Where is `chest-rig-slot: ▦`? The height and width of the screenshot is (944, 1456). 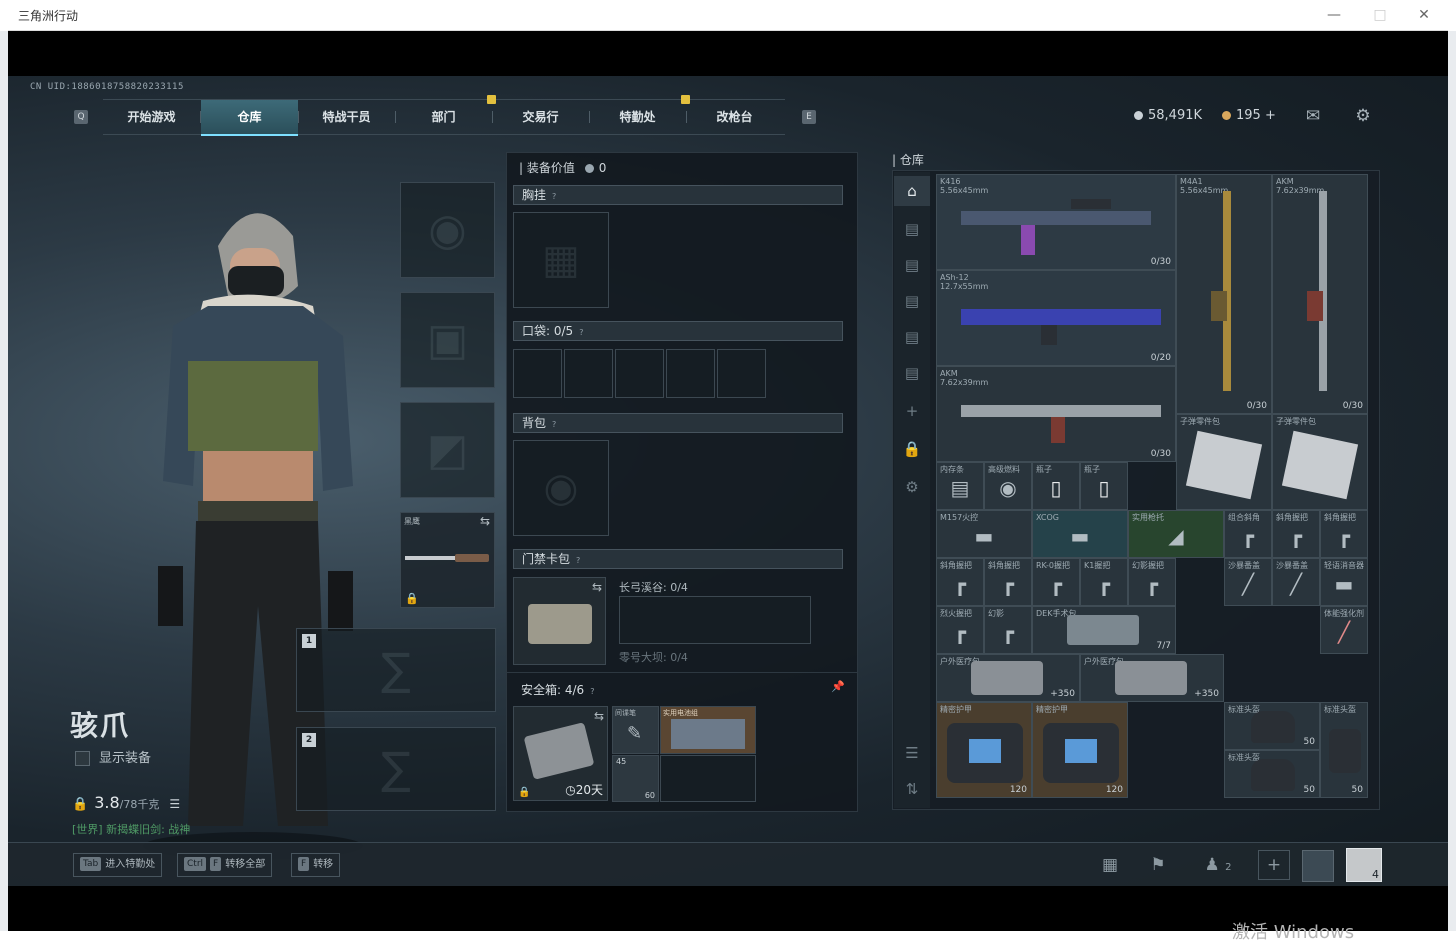 chest-rig-slot: ▦ is located at coordinates (561, 260).